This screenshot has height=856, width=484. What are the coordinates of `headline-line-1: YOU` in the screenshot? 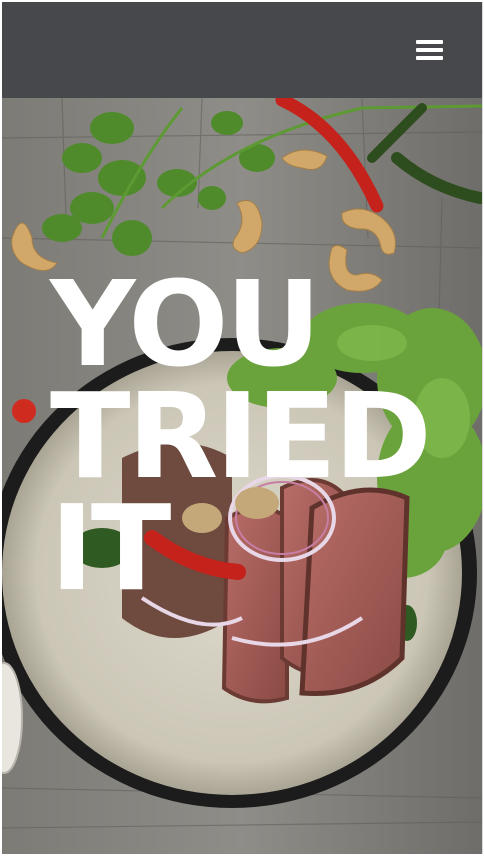 It's located at (185, 324).